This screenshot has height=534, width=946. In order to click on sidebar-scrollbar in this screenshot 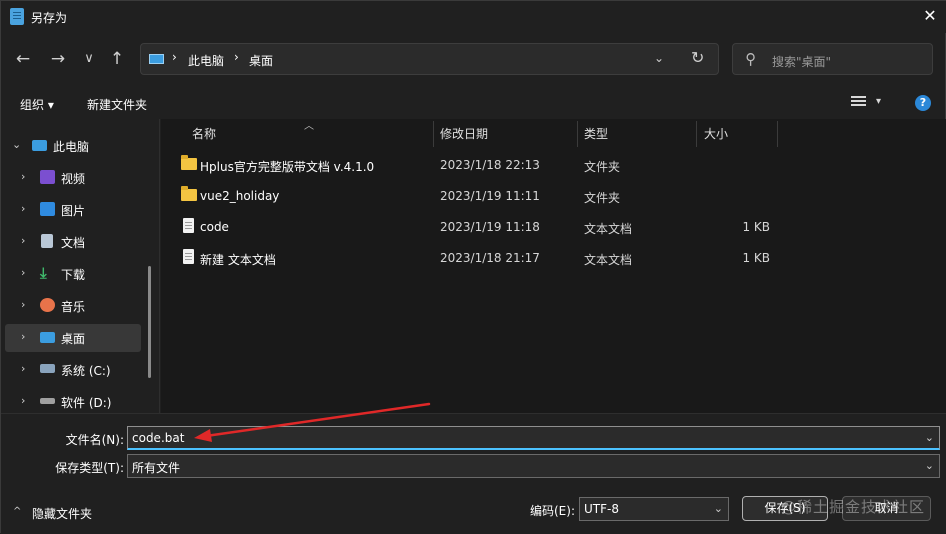, I will do `click(149, 322)`.